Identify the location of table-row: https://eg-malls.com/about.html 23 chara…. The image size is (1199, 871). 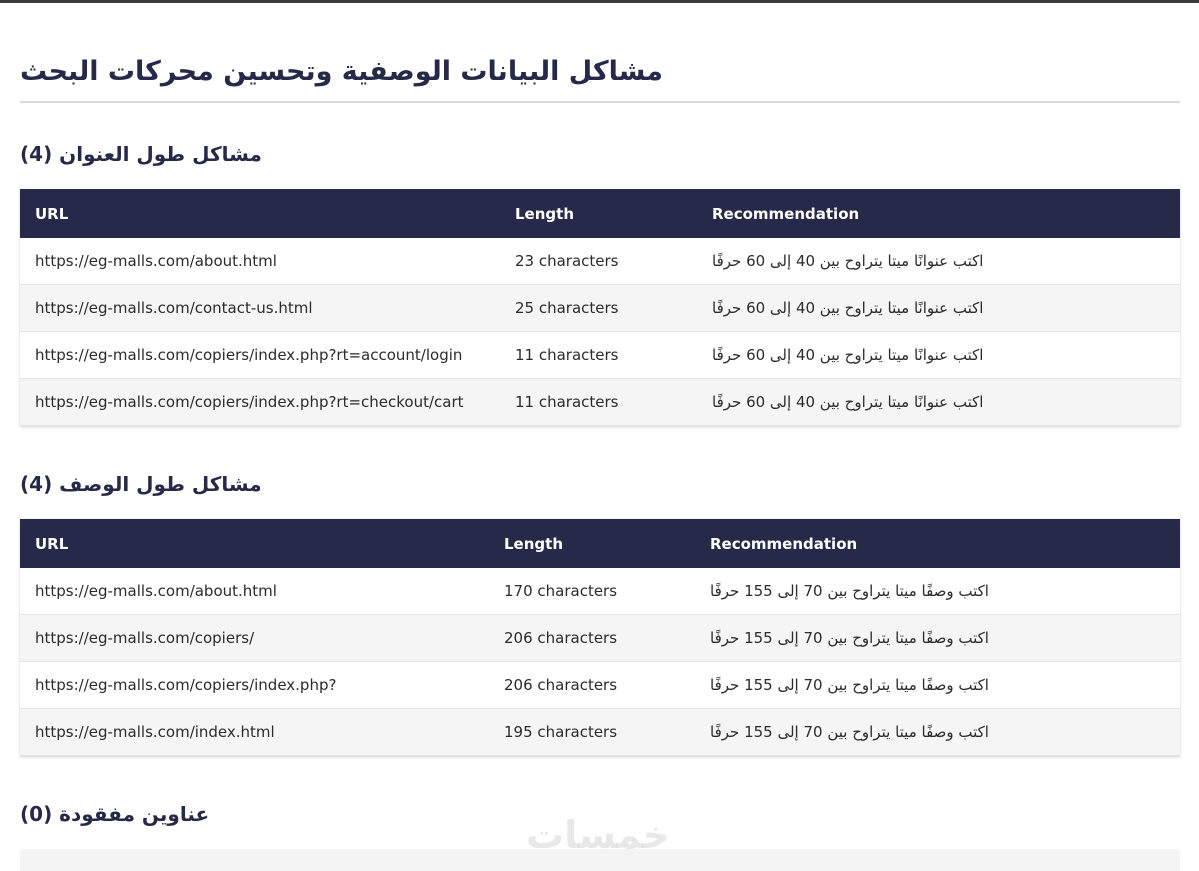
(600, 261).